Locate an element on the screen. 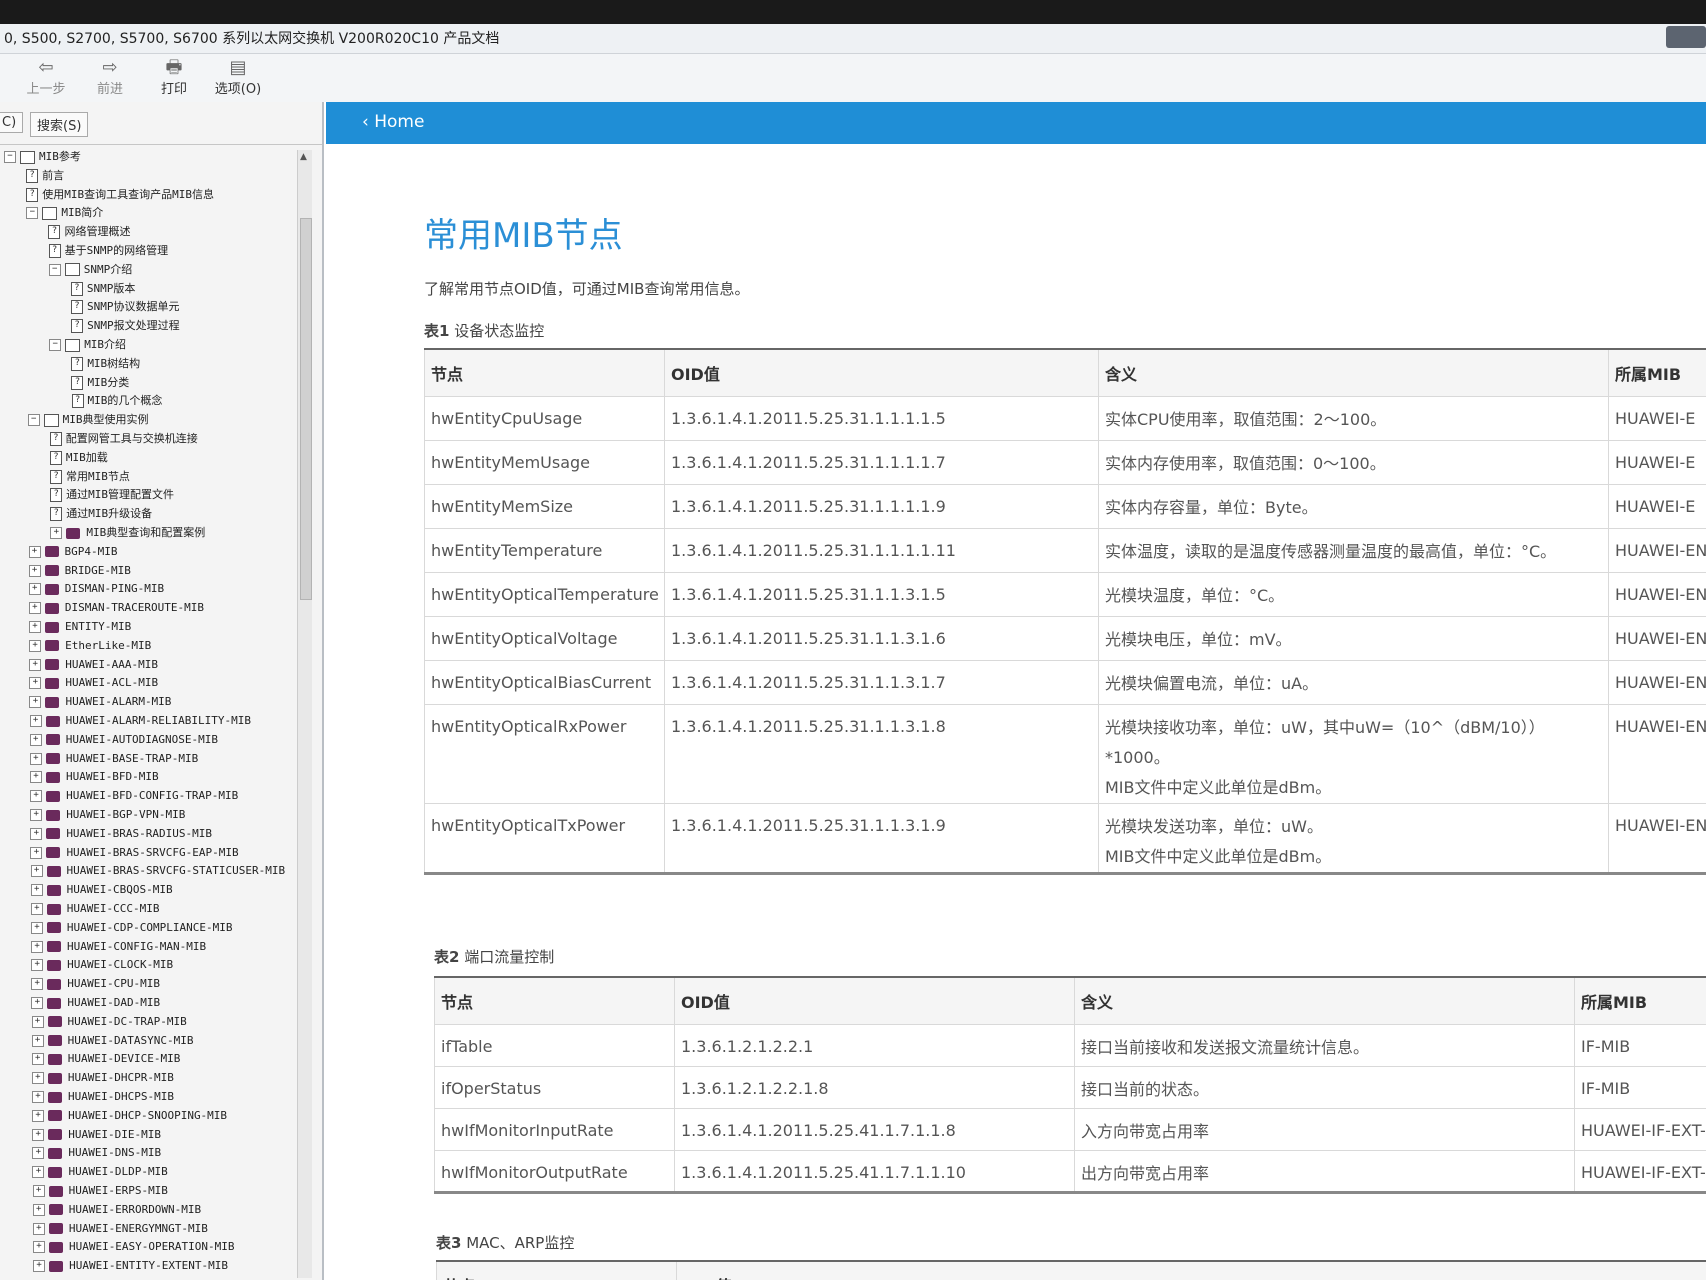 This screenshot has width=1706, height=1280. tree-item: + HUAWEI-DNS-MIB is located at coordinates (96, 1153).